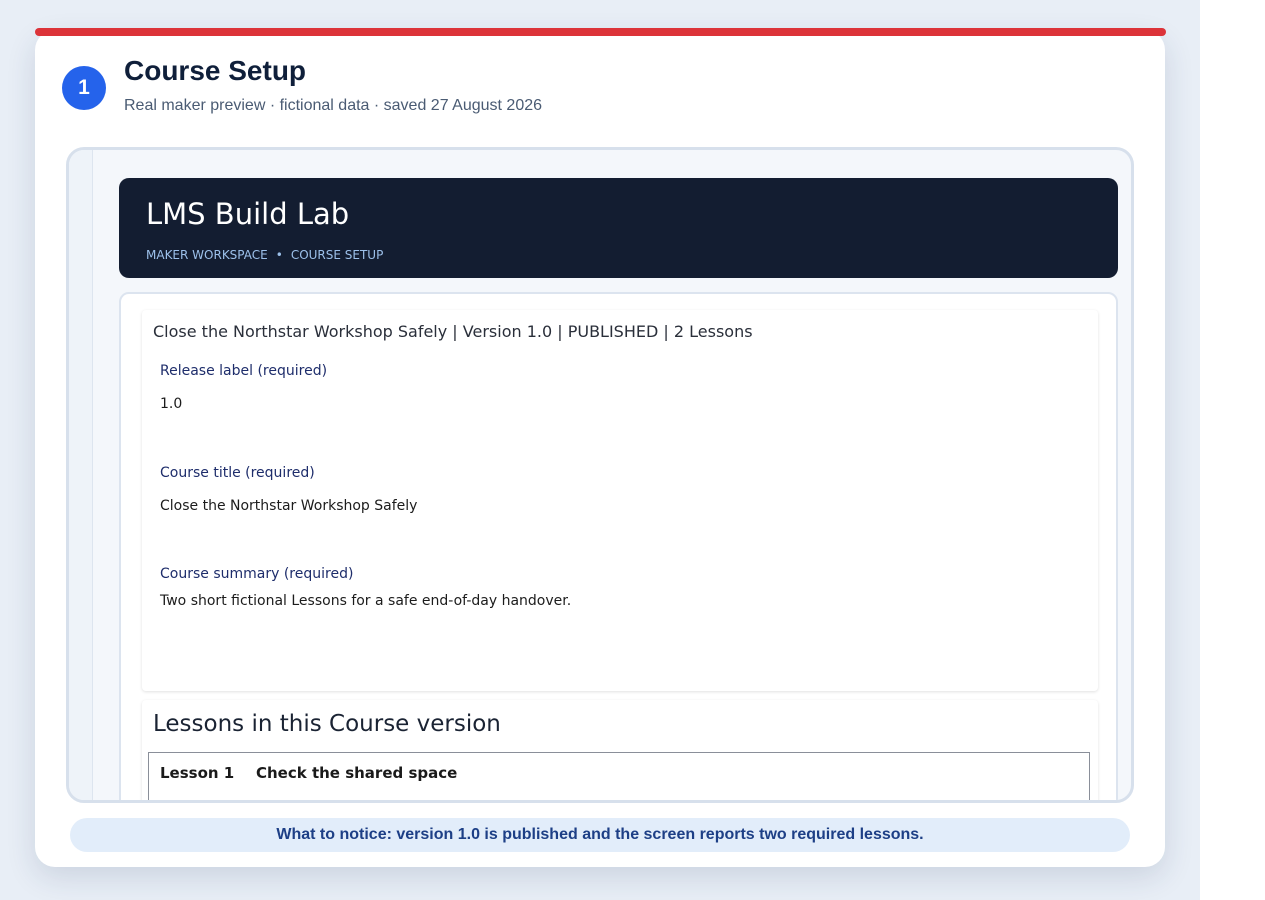  What do you see at coordinates (215, 70) in the screenshot?
I see `step-title: Course Setup` at bounding box center [215, 70].